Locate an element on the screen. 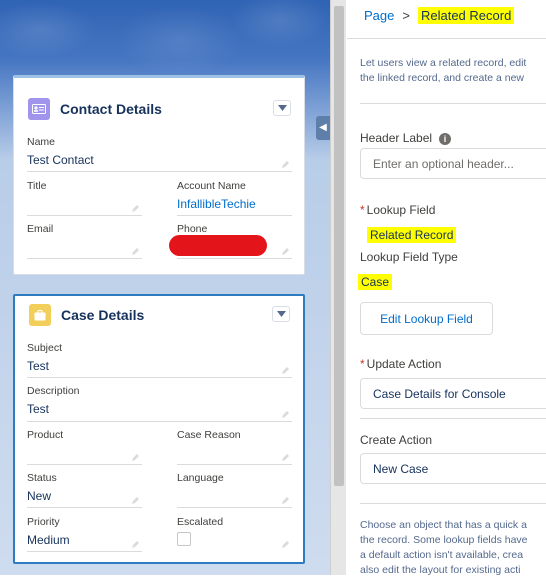 This screenshot has width=546, height=578. help-text-line: a default action isn't available, crea is located at coordinates (442, 555).